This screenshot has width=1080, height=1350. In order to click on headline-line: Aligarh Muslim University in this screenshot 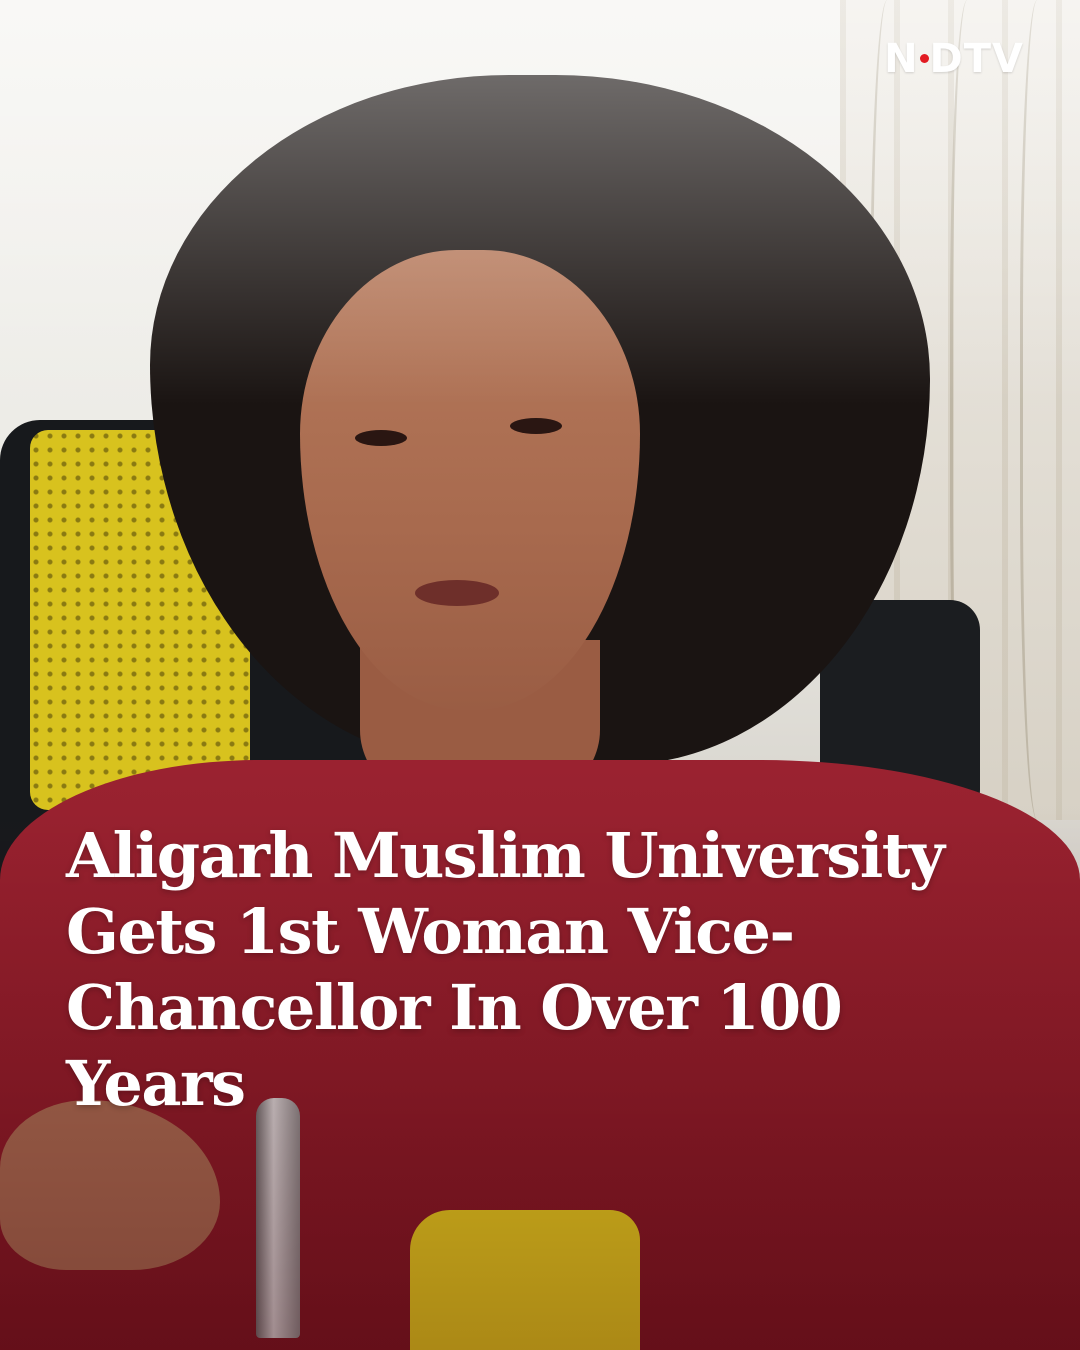, I will do `click(505, 855)`.